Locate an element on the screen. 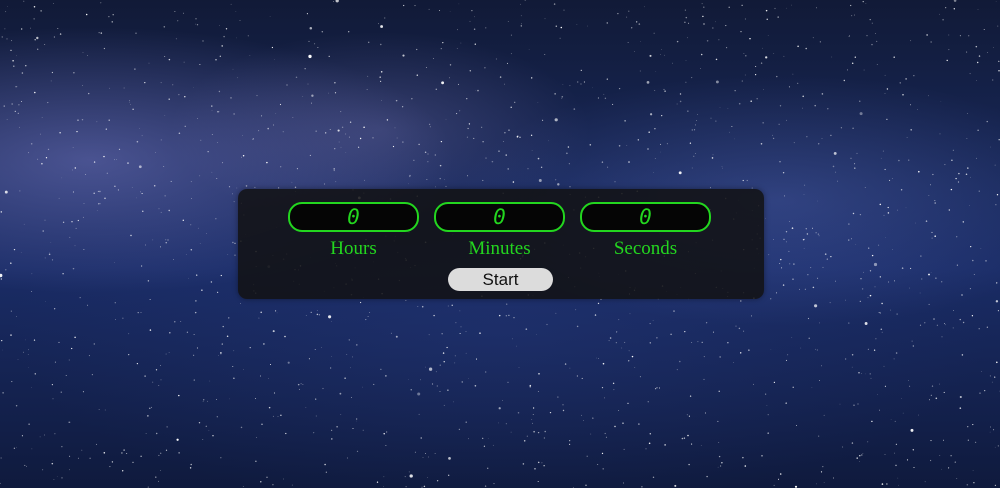 Image resolution: width=1000 pixels, height=488 pixels. seconds-display: 0 is located at coordinates (645, 217).